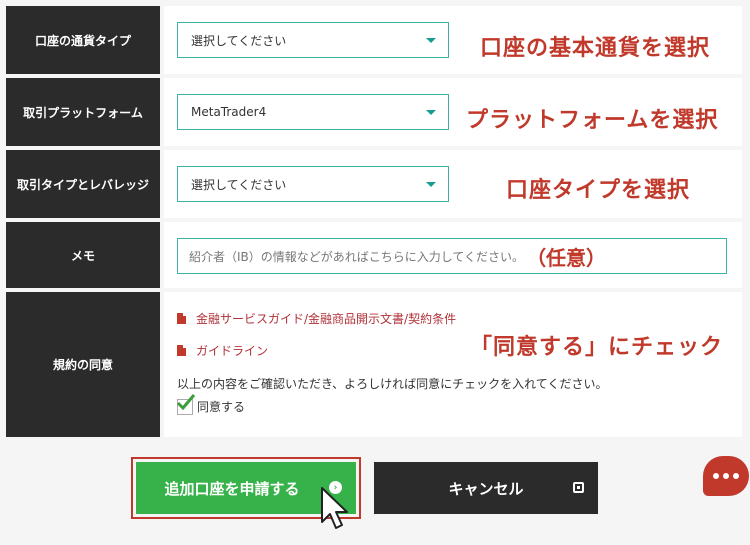  I want to click on close-square-icon, so click(578, 487).